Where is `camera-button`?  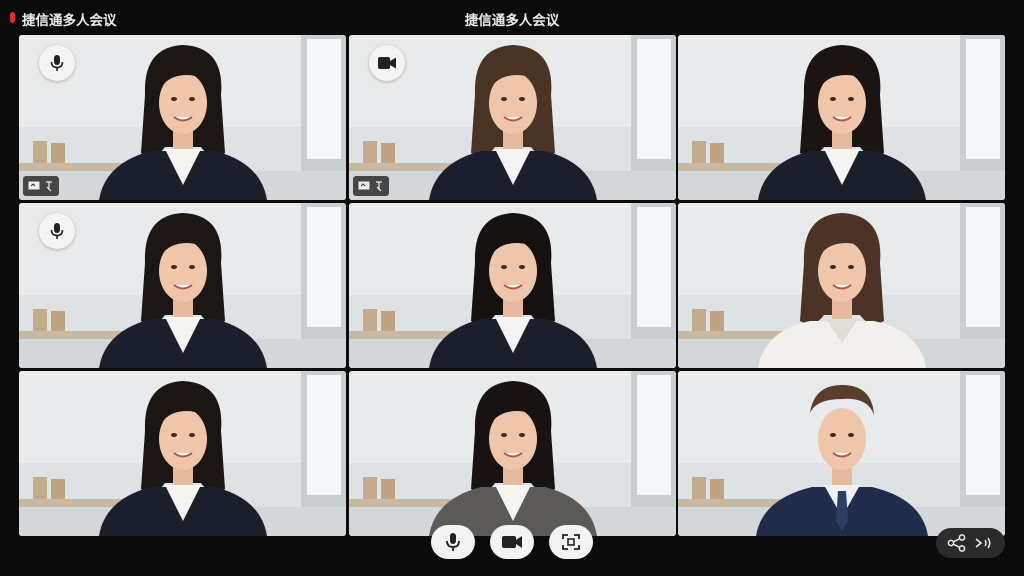 camera-button is located at coordinates (512, 542).